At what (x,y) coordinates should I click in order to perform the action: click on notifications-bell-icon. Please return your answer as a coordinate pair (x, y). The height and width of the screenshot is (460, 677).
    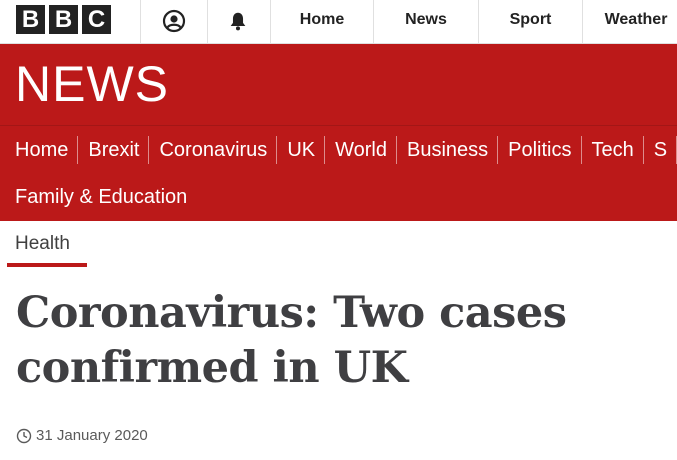
    Looking at the image, I should click on (238, 21).